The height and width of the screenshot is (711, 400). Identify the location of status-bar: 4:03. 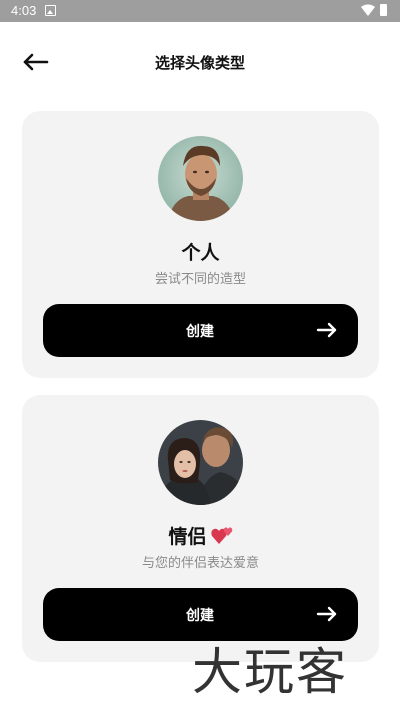
(200, 11).